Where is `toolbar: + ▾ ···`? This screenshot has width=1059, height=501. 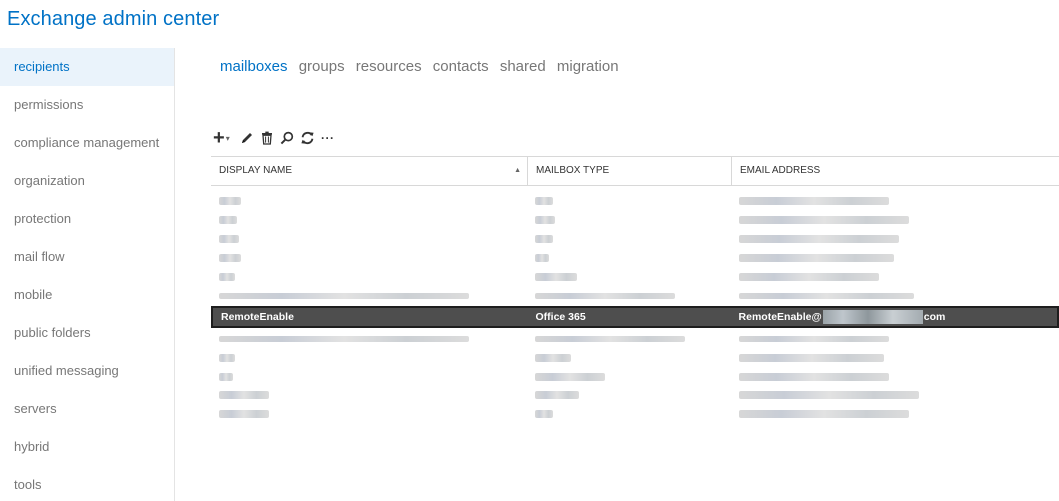 toolbar: + ▾ ··· is located at coordinates (274, 138).